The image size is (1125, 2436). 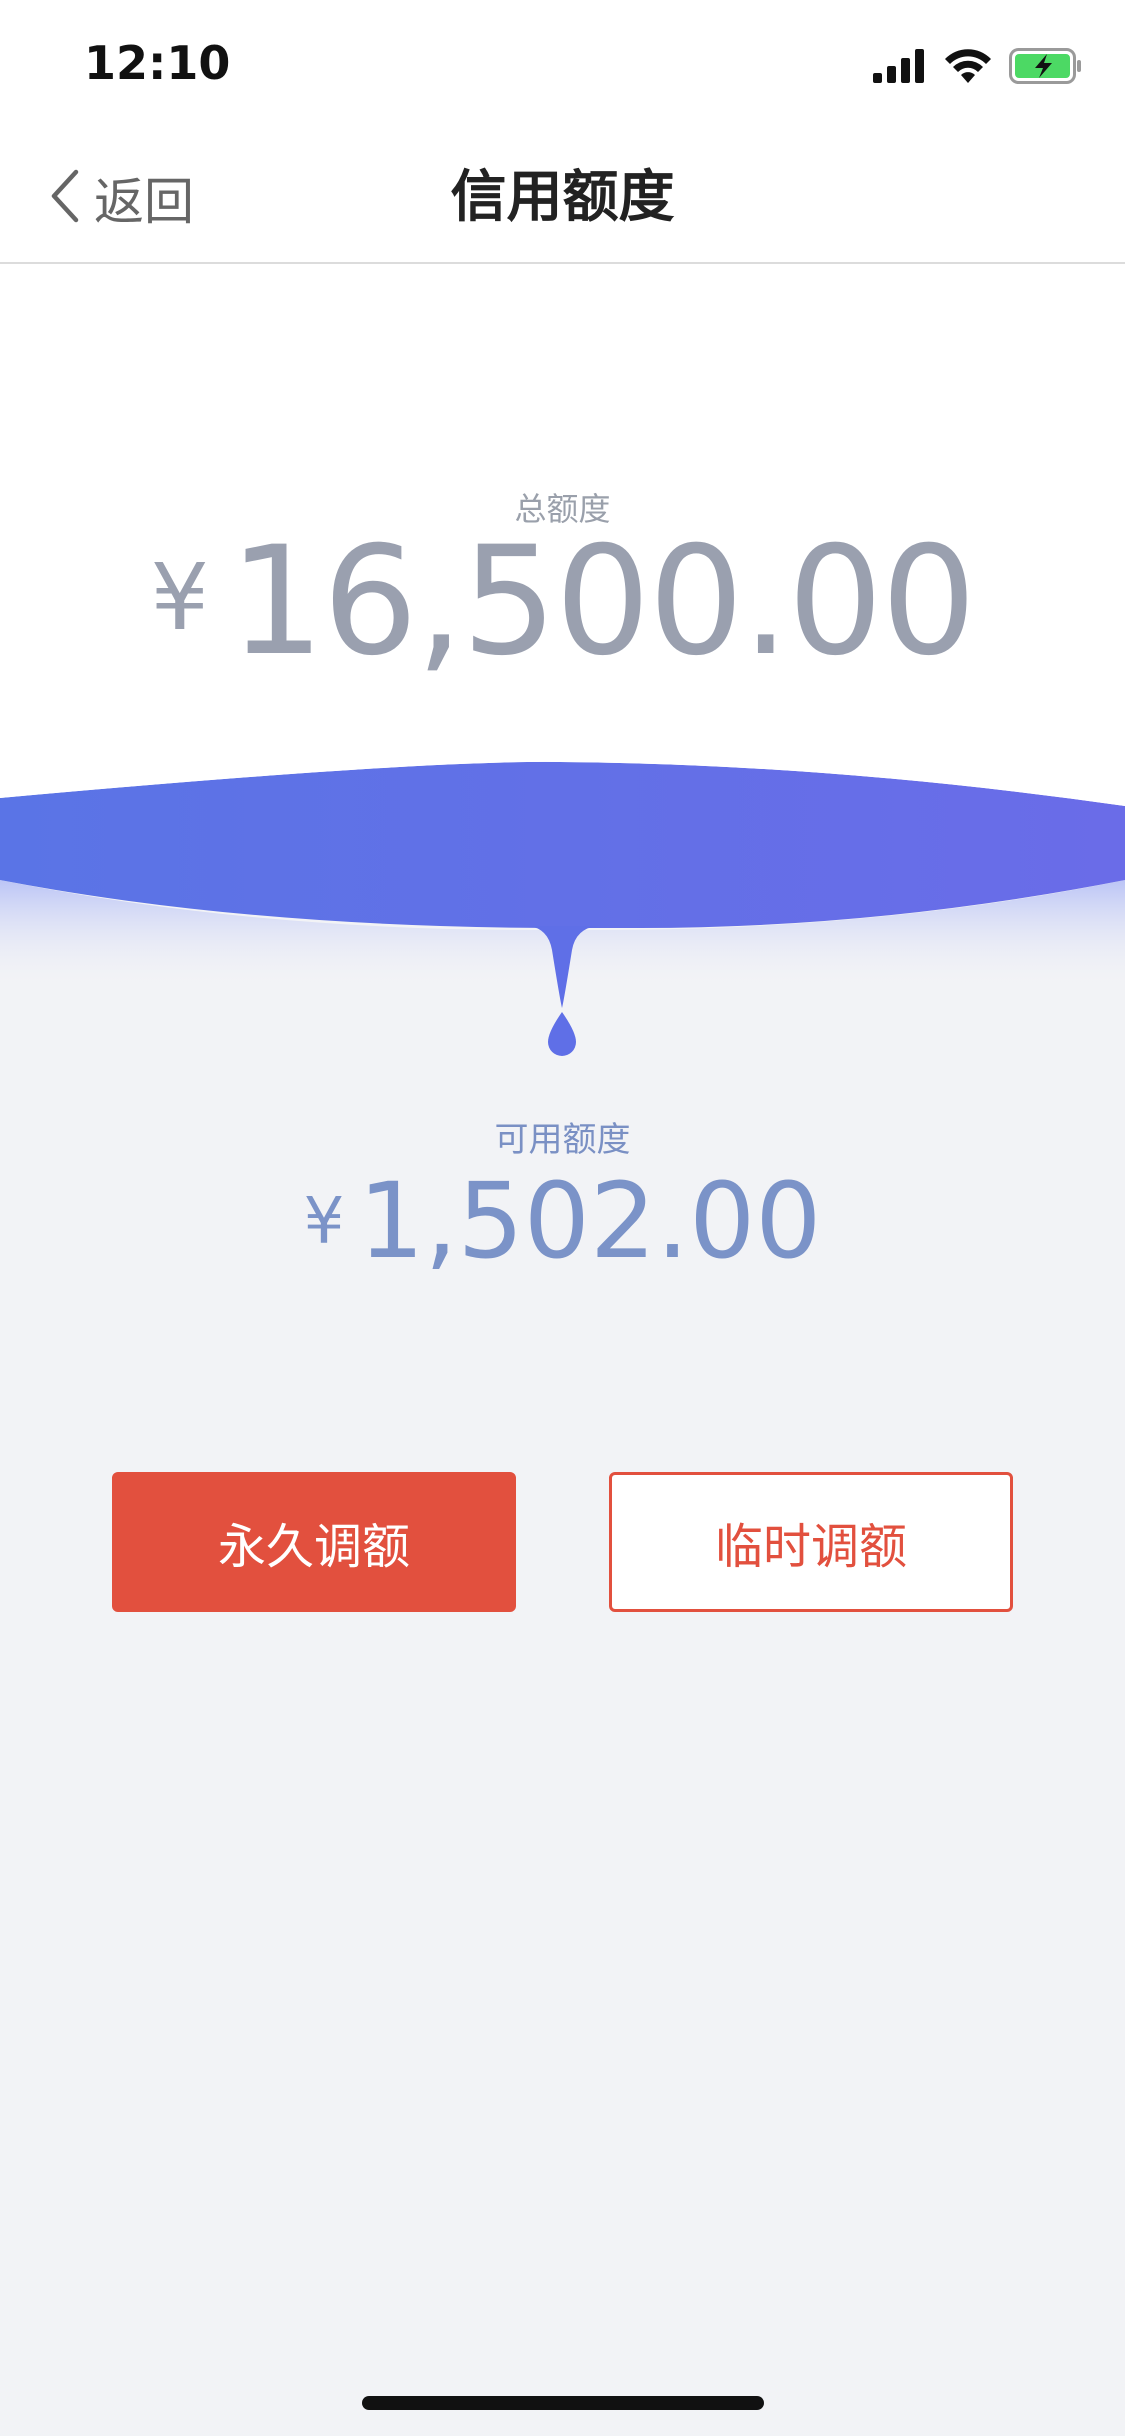 What do you see at coordinates (602, 602) in the screenshot?
I see `total-credit-value: 16,500.00` at bounding box center [602, 602].